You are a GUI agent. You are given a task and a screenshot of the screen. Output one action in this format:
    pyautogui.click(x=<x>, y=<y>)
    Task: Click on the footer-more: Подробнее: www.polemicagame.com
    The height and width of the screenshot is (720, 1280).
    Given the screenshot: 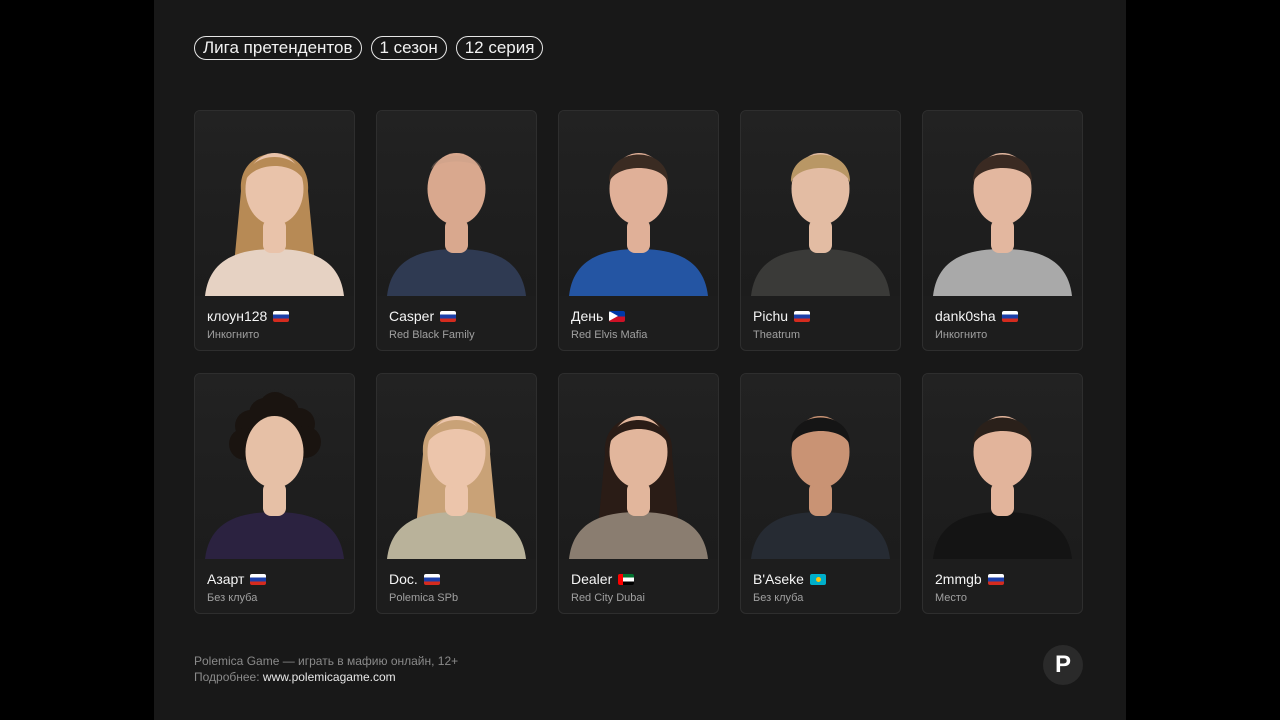 What is the action you would take?
    pyautogui.click(x=326, y=677)
    